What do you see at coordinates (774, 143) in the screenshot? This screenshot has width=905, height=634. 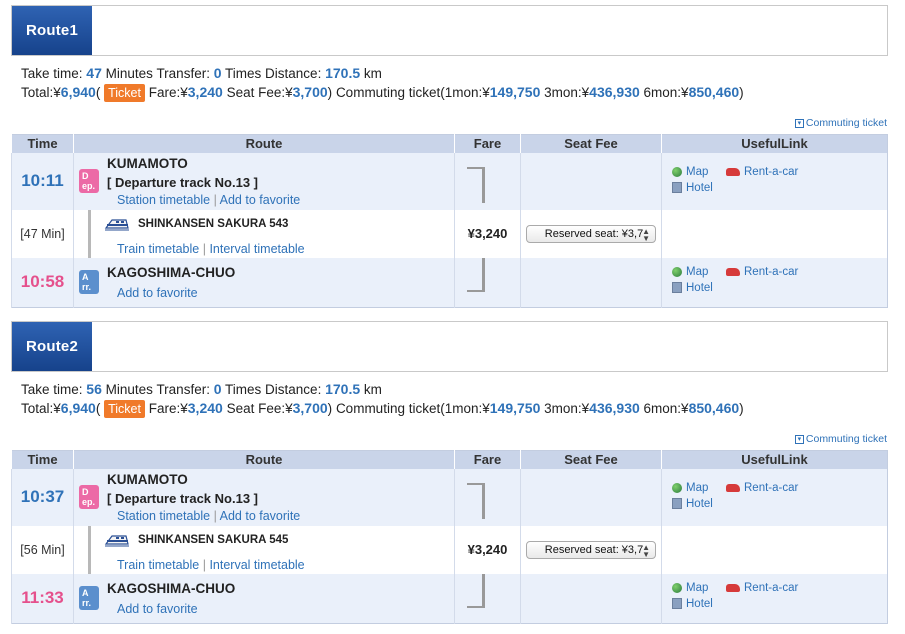 I see `col-useful-link: UsefulLink` at bounding box center [774, 143].